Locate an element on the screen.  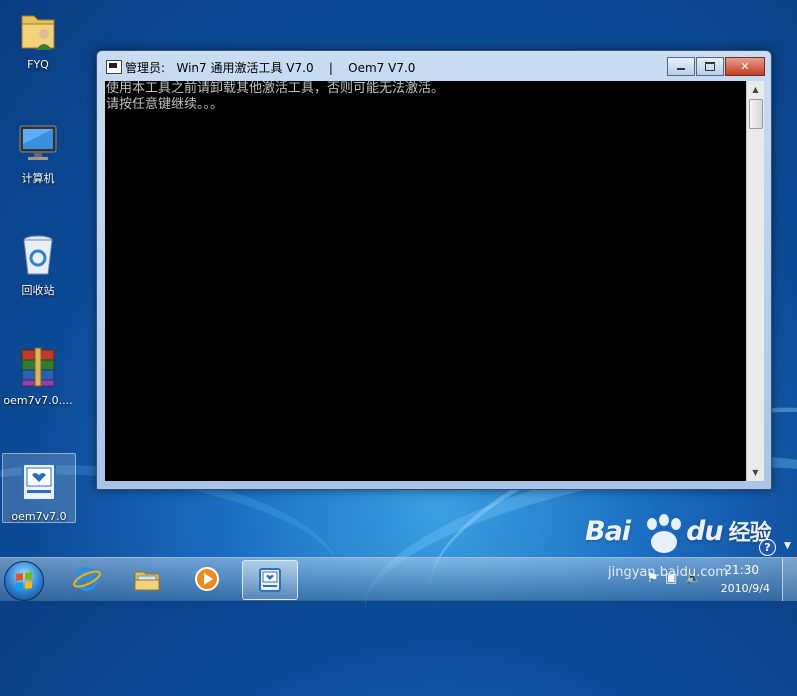
user-folder-icon is located at coordinates (38, 30).